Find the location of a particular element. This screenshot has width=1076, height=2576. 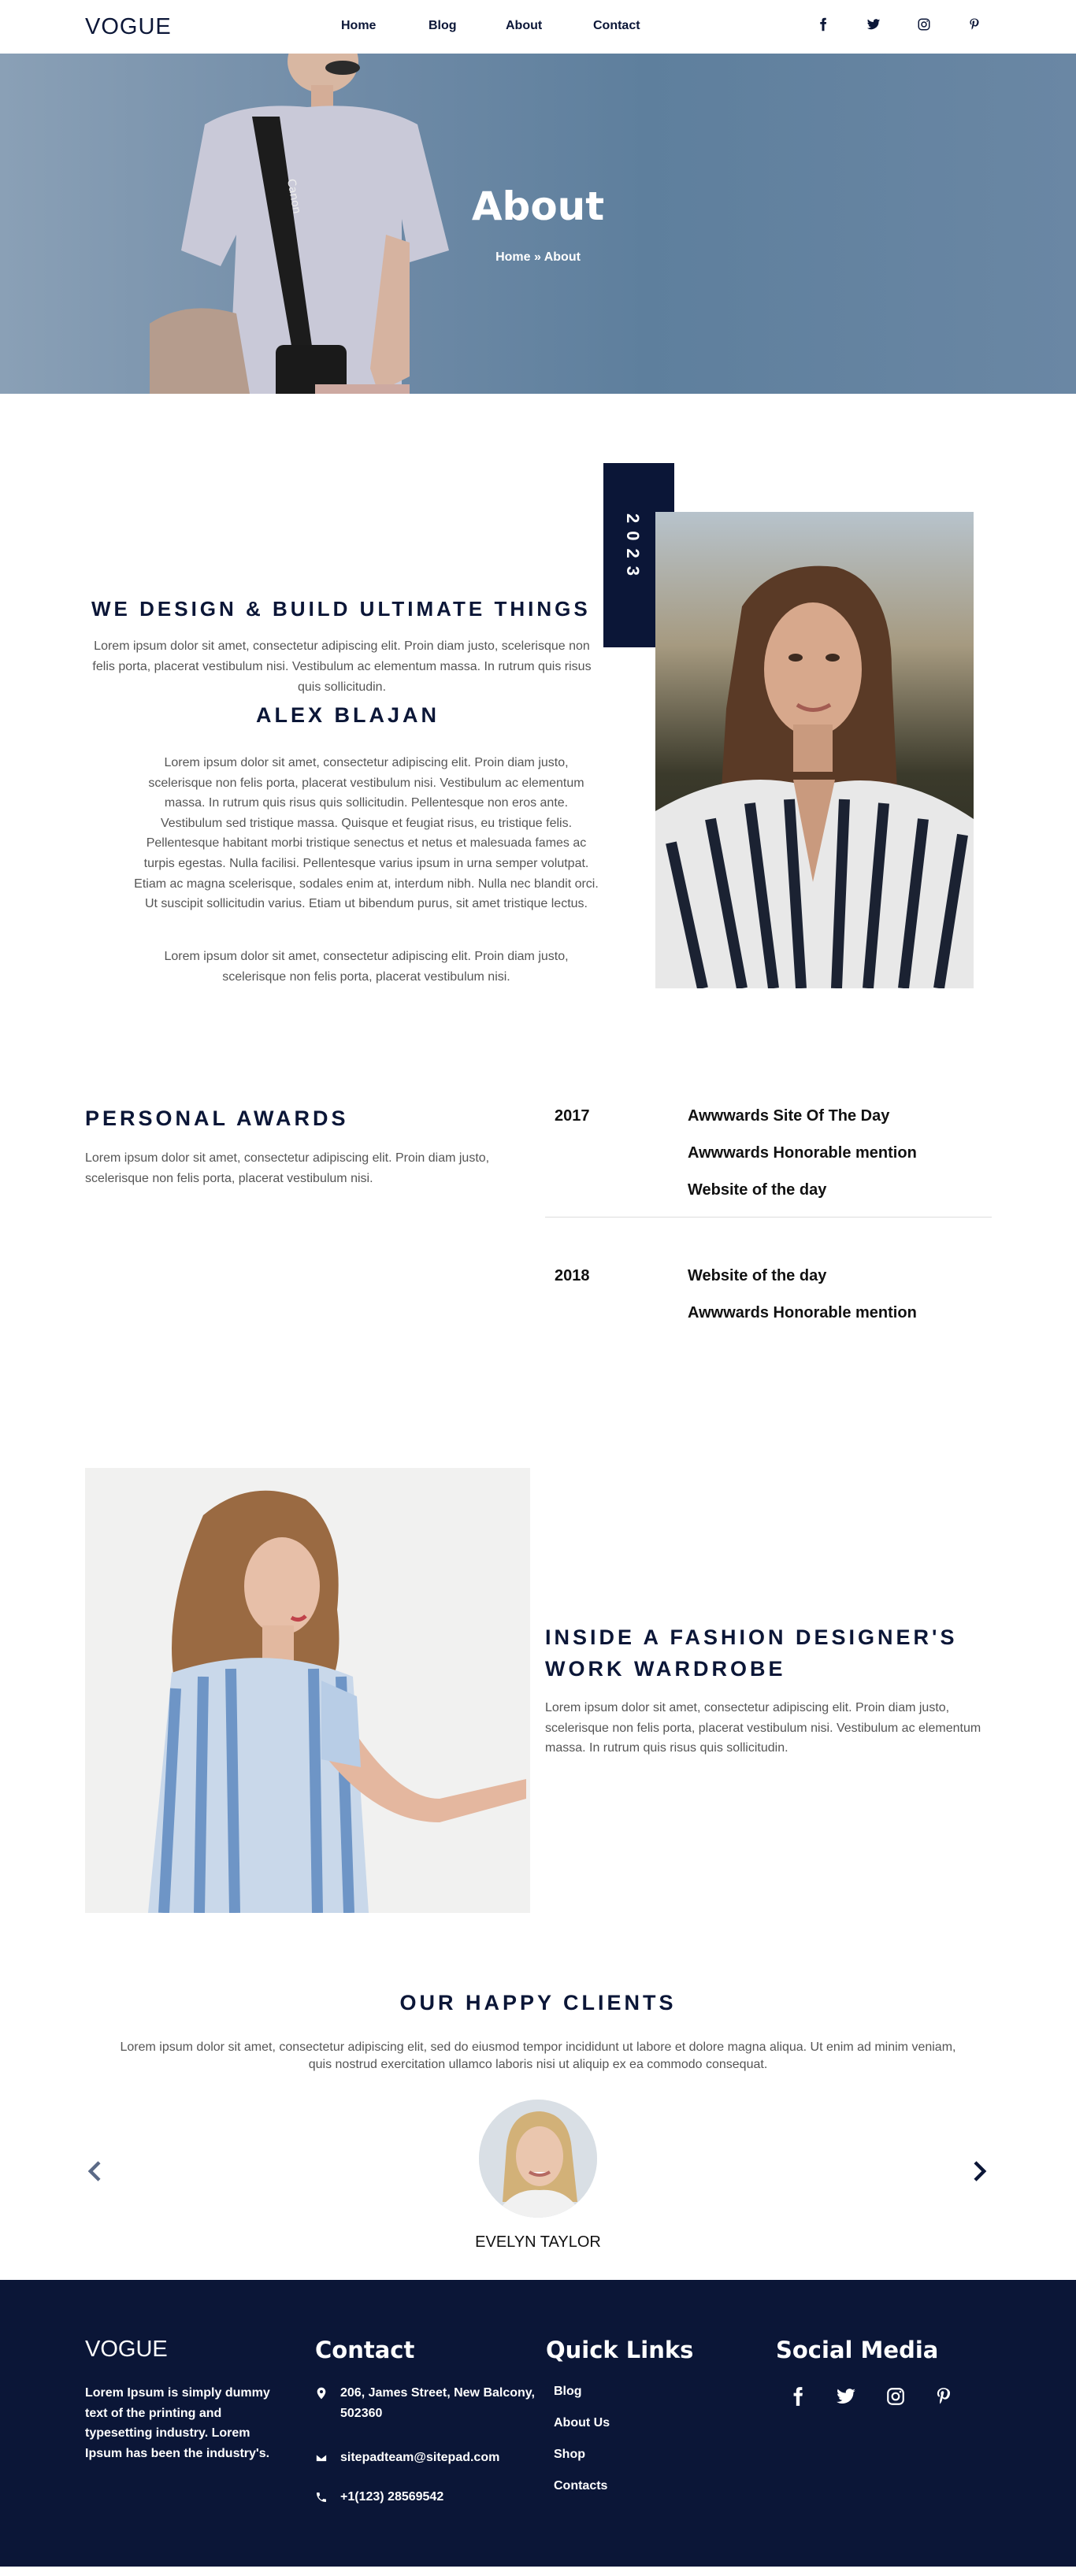

chevron-right-icon is located at coordinates (979, 2171).